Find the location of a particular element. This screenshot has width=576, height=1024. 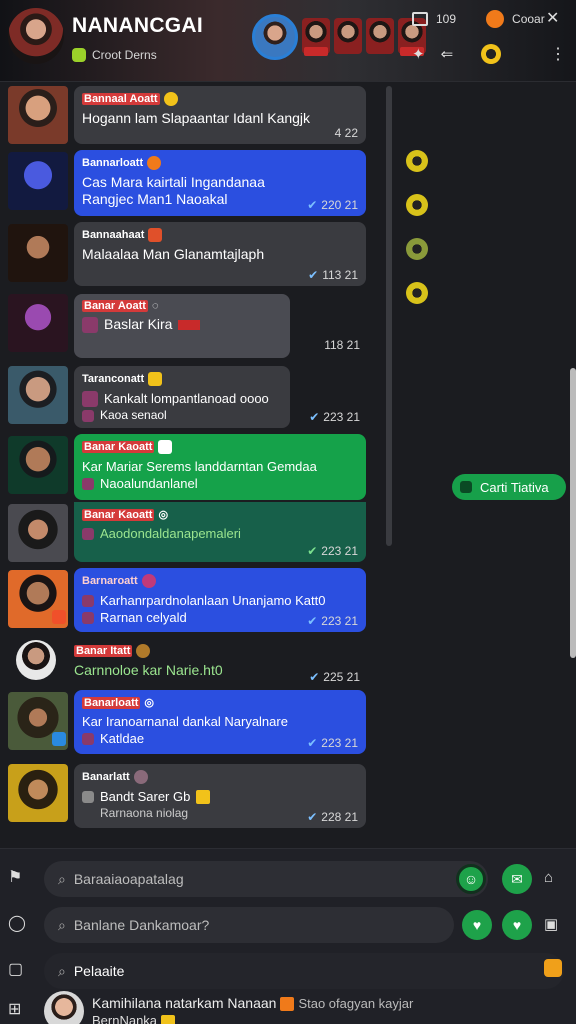

search-icon: ⌕ is located at coordinates (62, 878).